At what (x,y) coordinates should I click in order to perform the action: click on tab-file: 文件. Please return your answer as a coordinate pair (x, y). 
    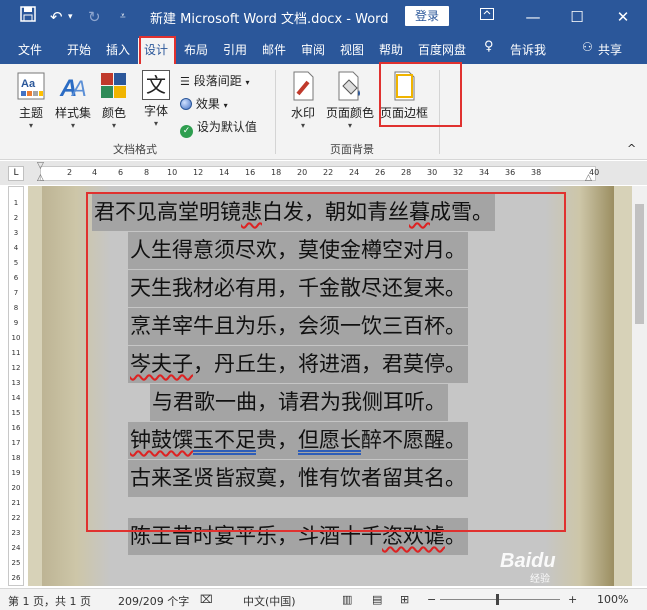
    Looking at the image, I should click on (30, 49).